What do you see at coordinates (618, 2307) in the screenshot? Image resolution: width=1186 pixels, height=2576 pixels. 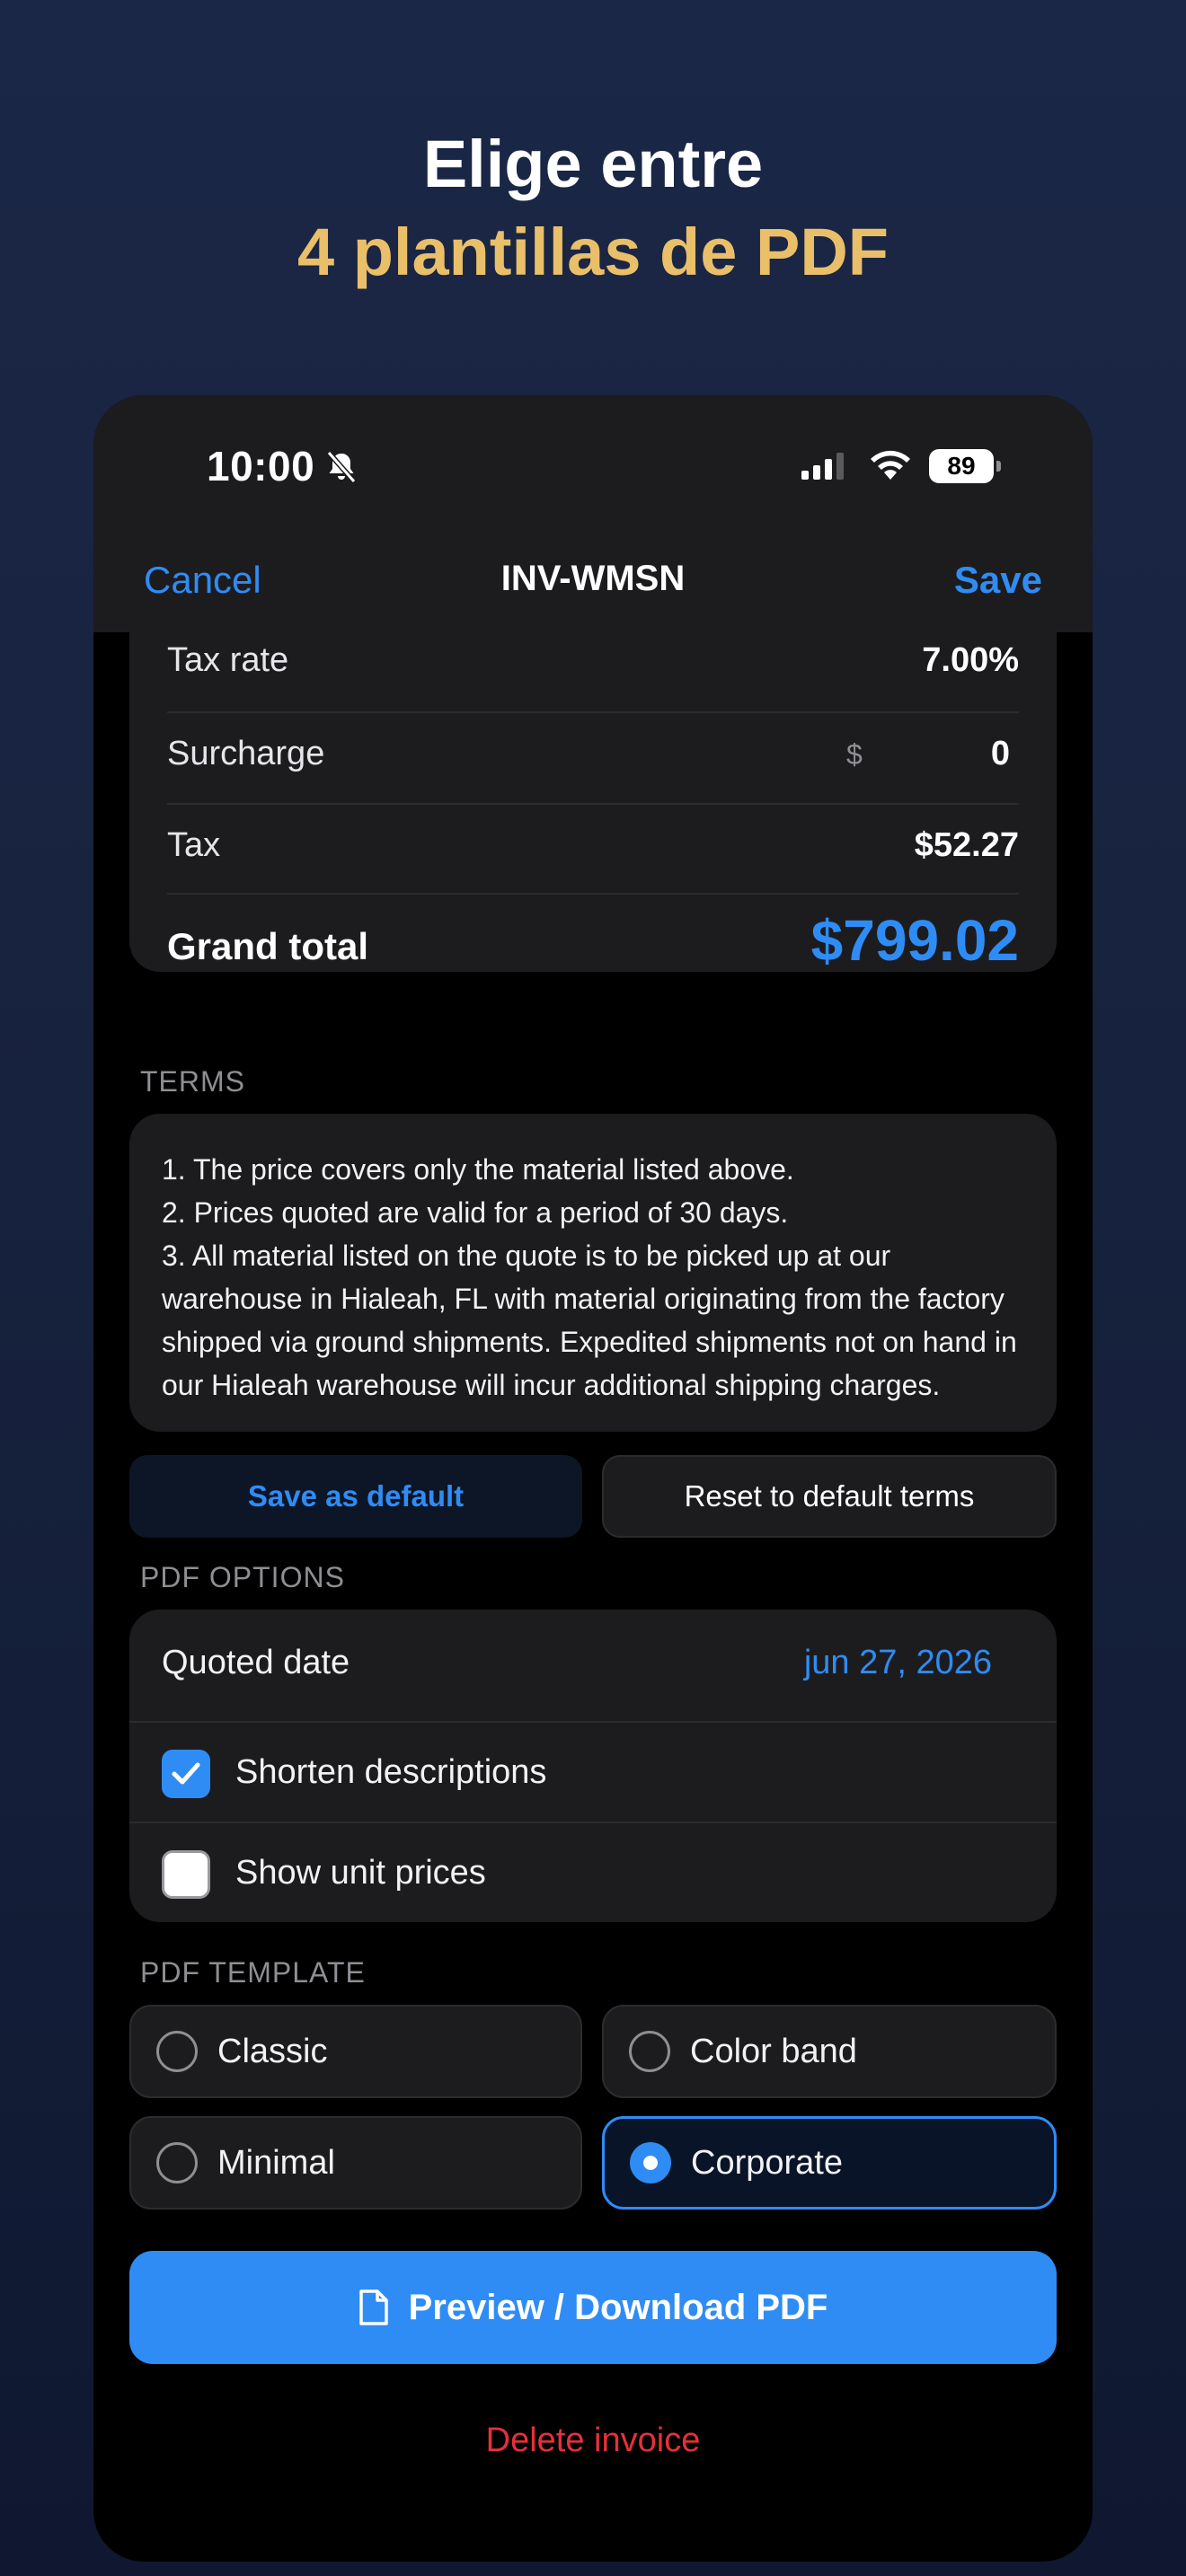 I see `preview-download-label: Preview / Download PDF` at bounding box center [618, 2307].